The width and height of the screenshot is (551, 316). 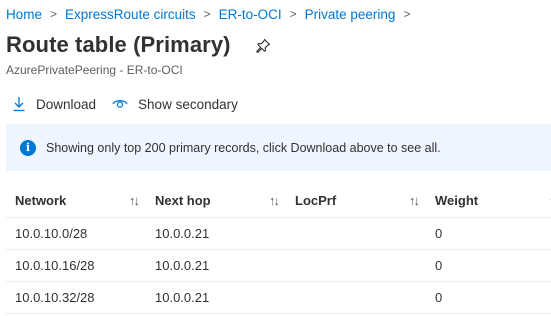 I want to click on cell-network: 10.0.10.32/28, so click(x=76, y=297).